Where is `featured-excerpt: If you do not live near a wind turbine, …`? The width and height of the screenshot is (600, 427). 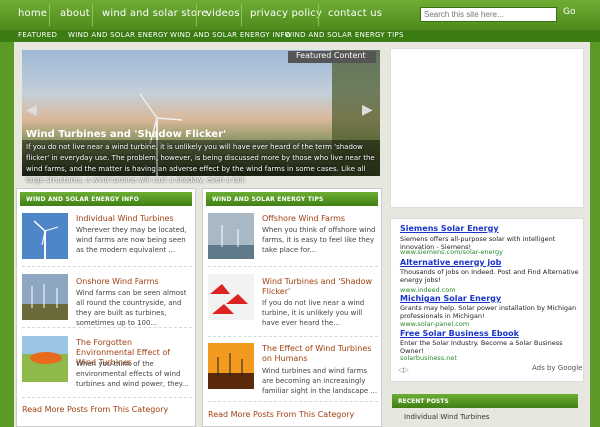 featured-excerpt: If you do not live near a wind turbine, … is located at coordinates (200, 163).